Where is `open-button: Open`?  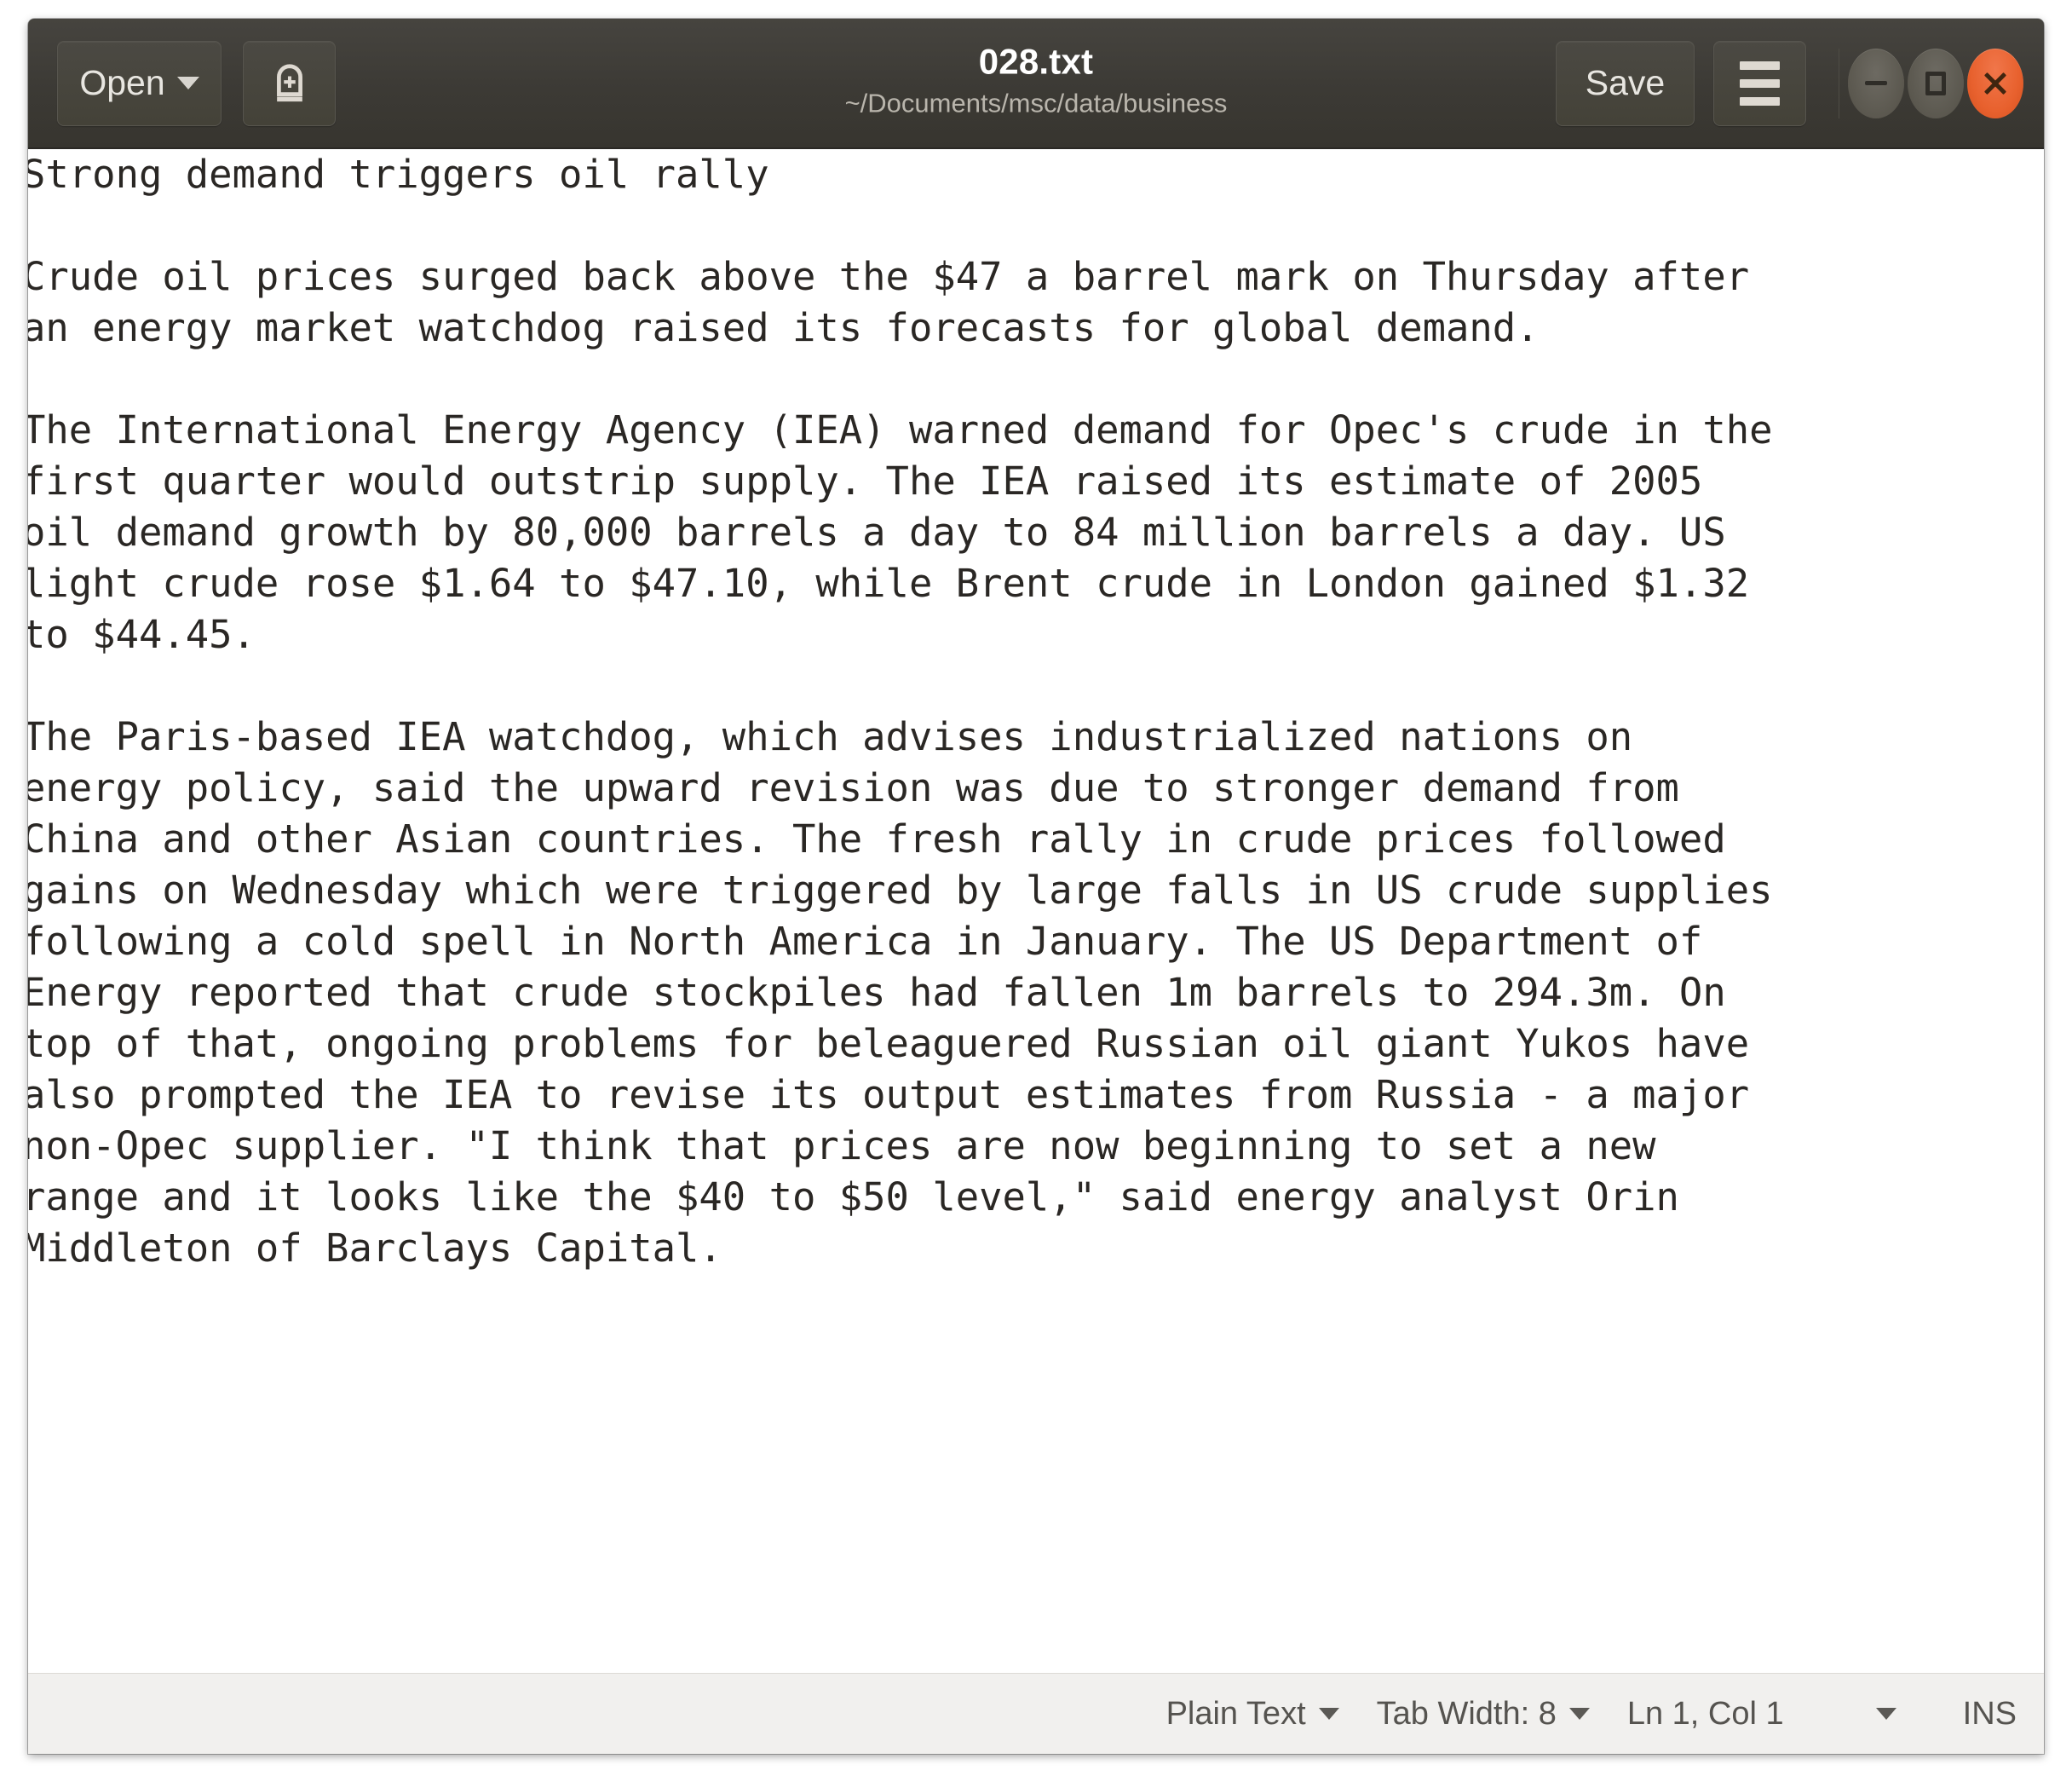 open-button: Open is located at coordinates (139, 83).